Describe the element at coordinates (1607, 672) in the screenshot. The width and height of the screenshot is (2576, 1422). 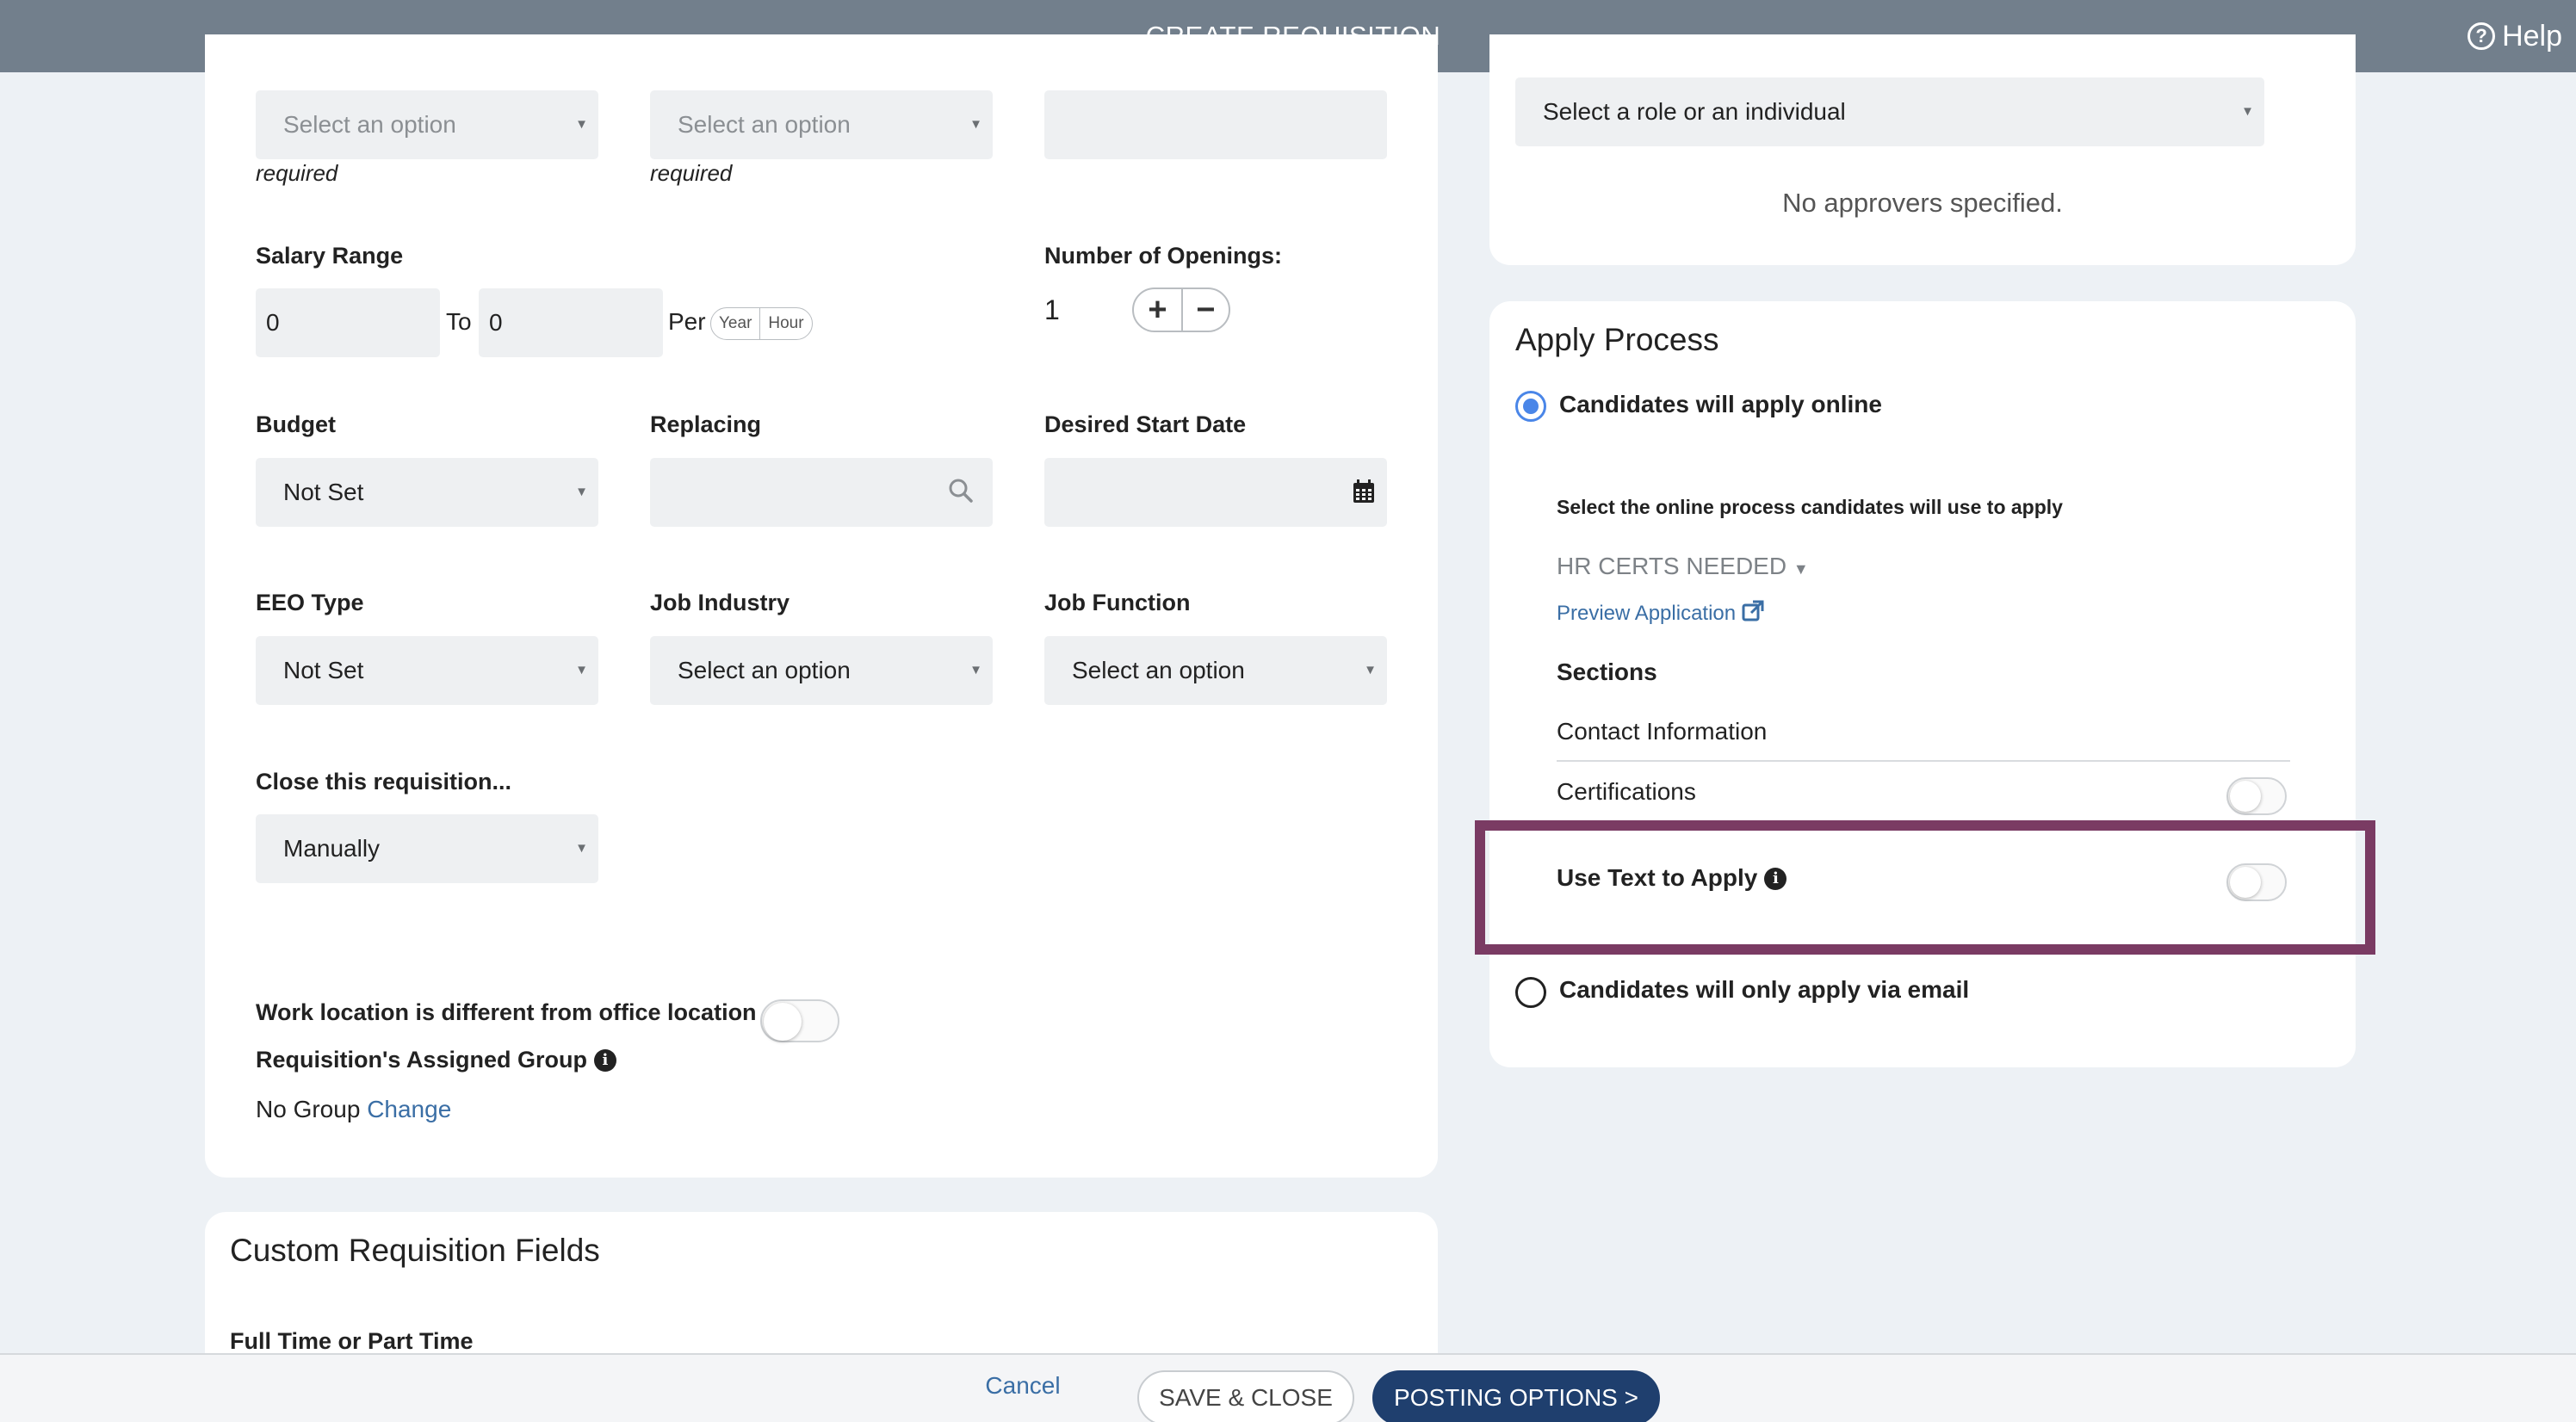
I see `sections-label: Sections` at that location.